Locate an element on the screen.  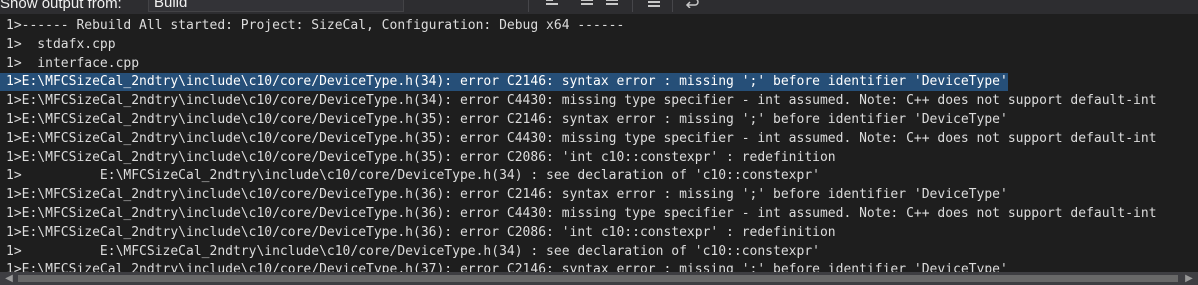
output-line: 1> interface.cpp is located at coordinates (72, 64).